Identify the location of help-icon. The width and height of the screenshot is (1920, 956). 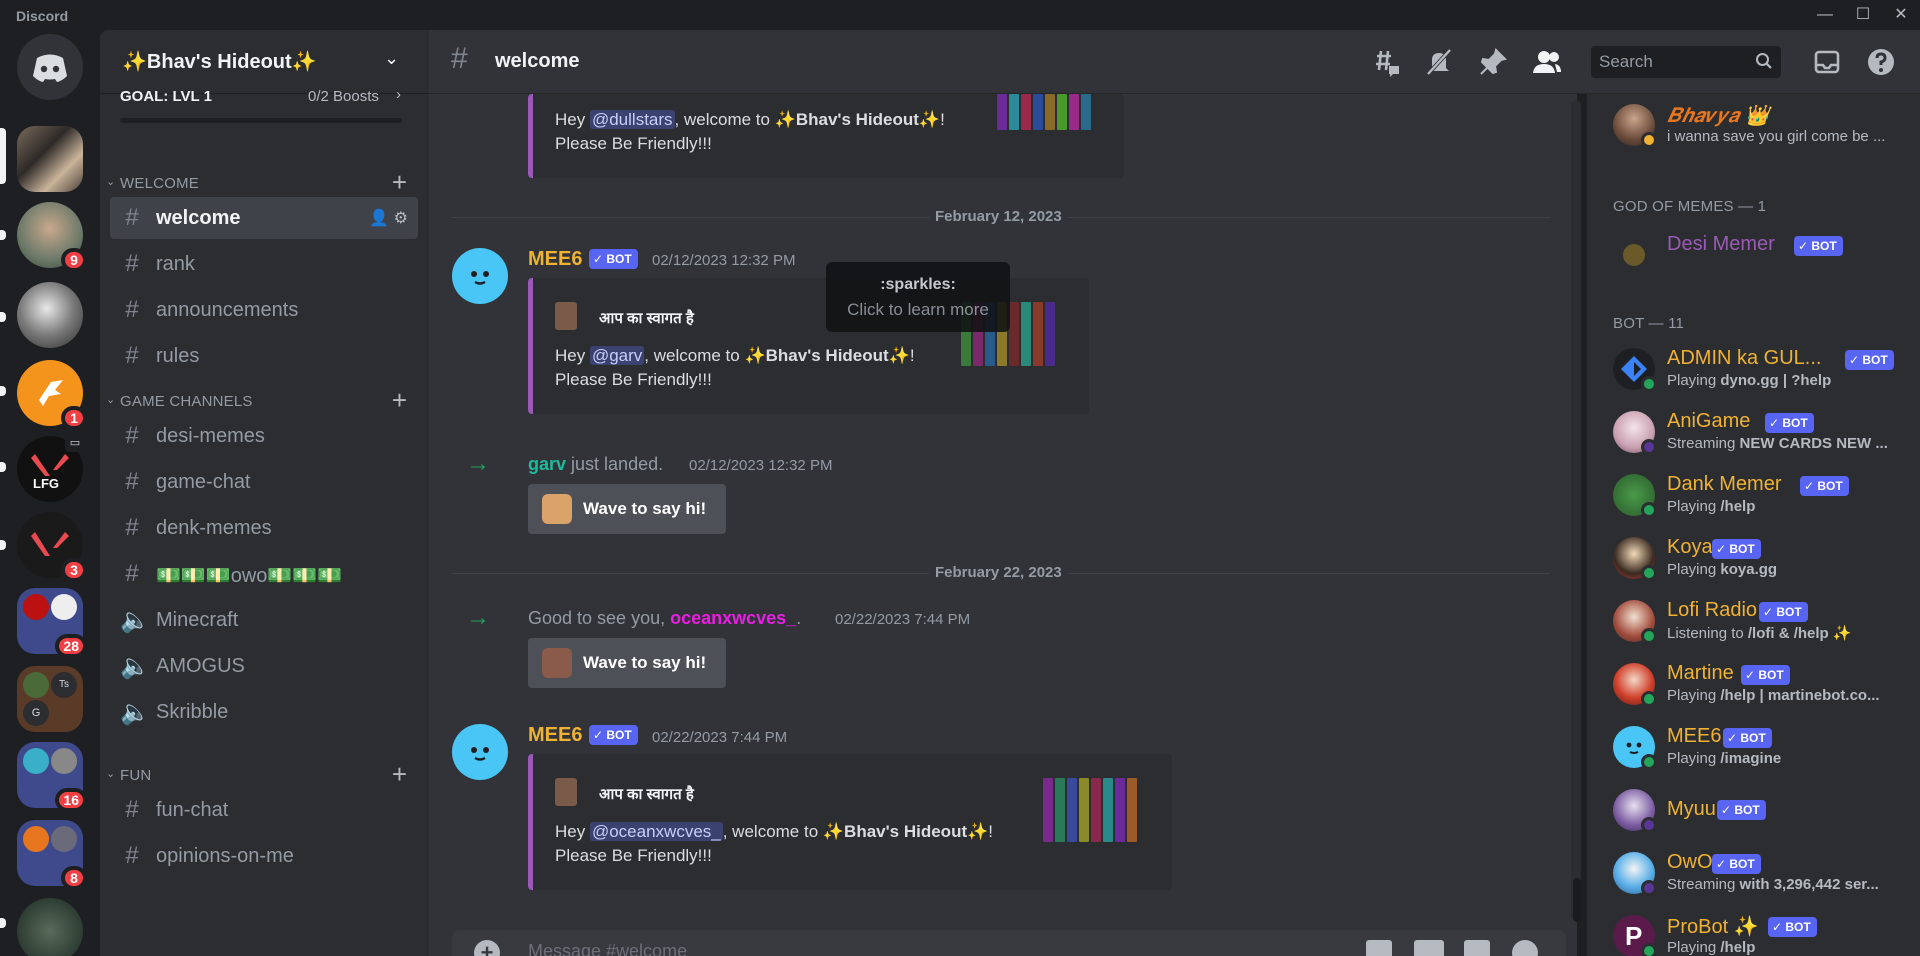
(1881, 62).